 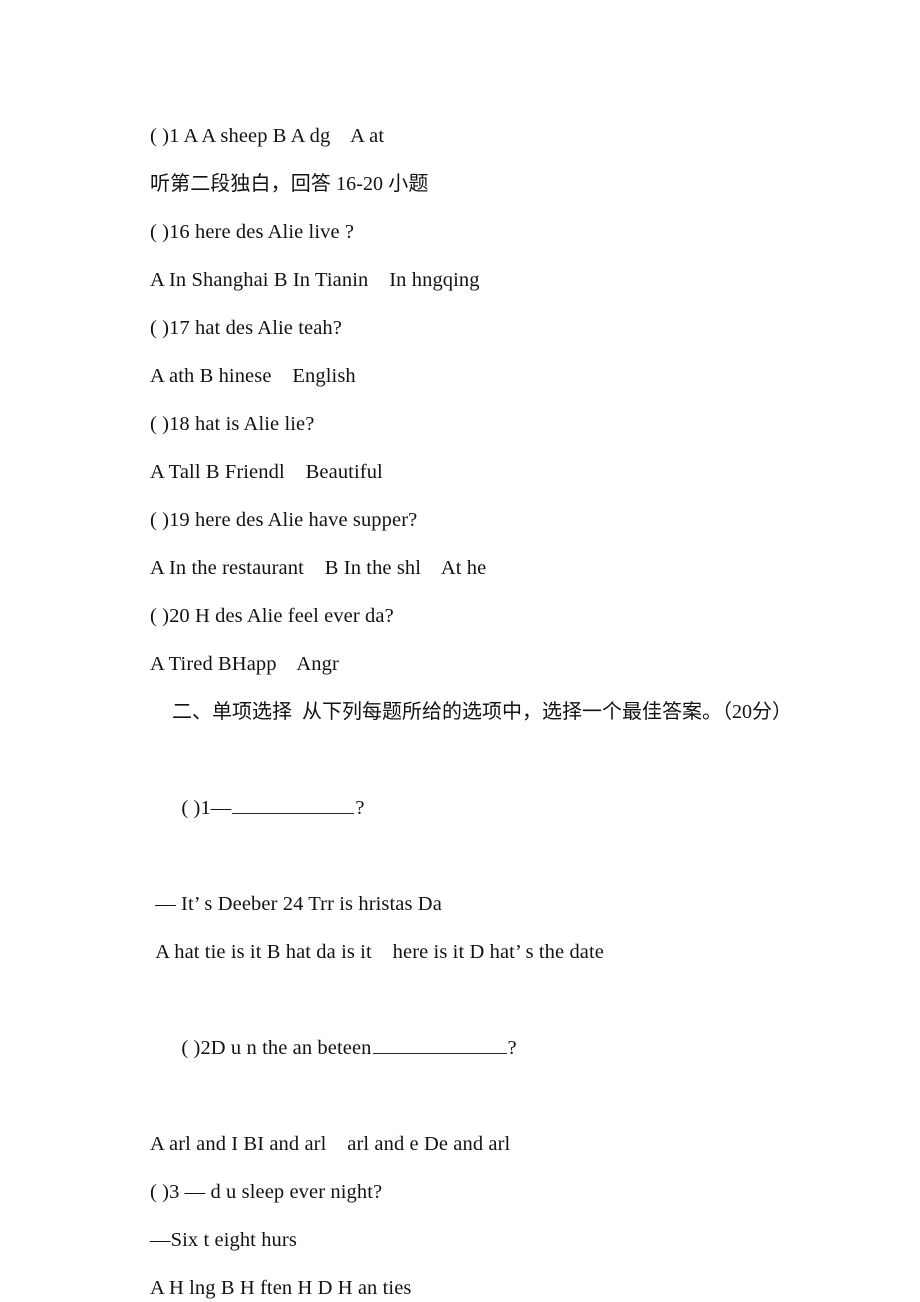 I want to click on question-20-options: A Tired BHapp Angr, so click(x=244, y=664).